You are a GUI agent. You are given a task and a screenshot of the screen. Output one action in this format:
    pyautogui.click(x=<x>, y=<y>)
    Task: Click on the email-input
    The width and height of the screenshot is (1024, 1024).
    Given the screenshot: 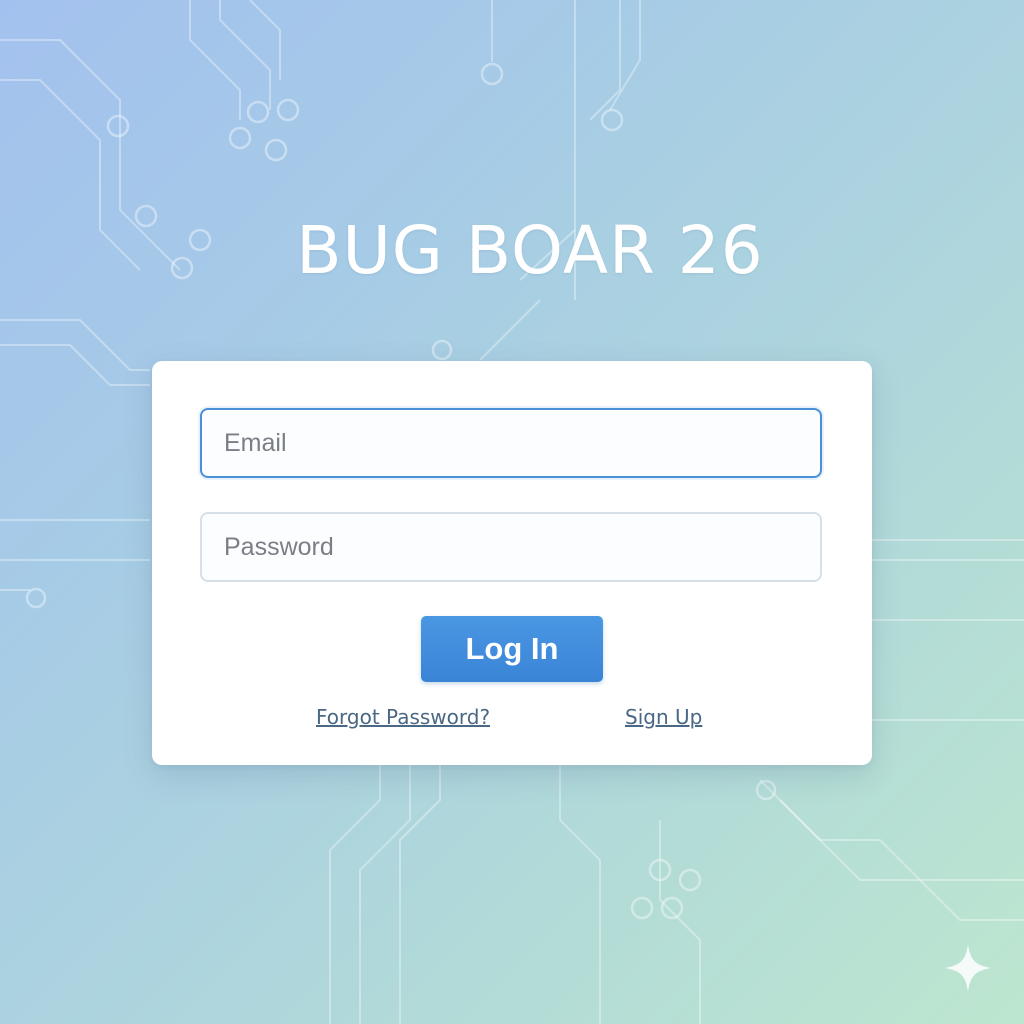 What is the action you would take?
    pyautogui.click(x=511, y=443)
    